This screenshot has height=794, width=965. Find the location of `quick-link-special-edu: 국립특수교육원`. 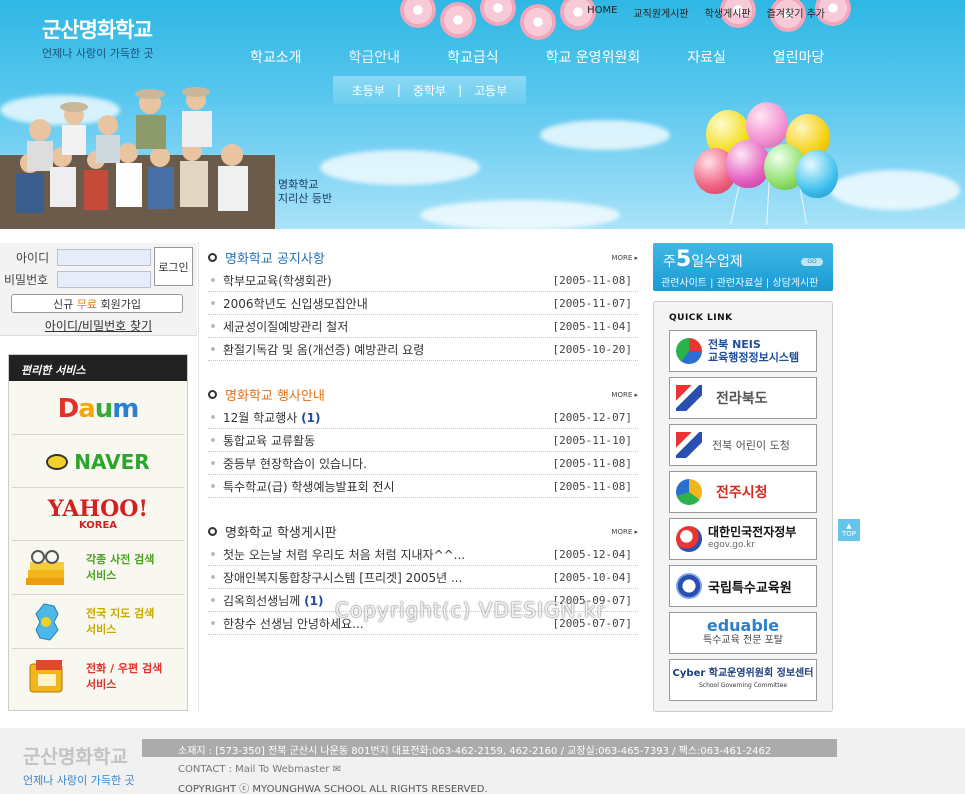

quick-link-special-edu: 국립특수교육원 is located at coordinates (743, 586).